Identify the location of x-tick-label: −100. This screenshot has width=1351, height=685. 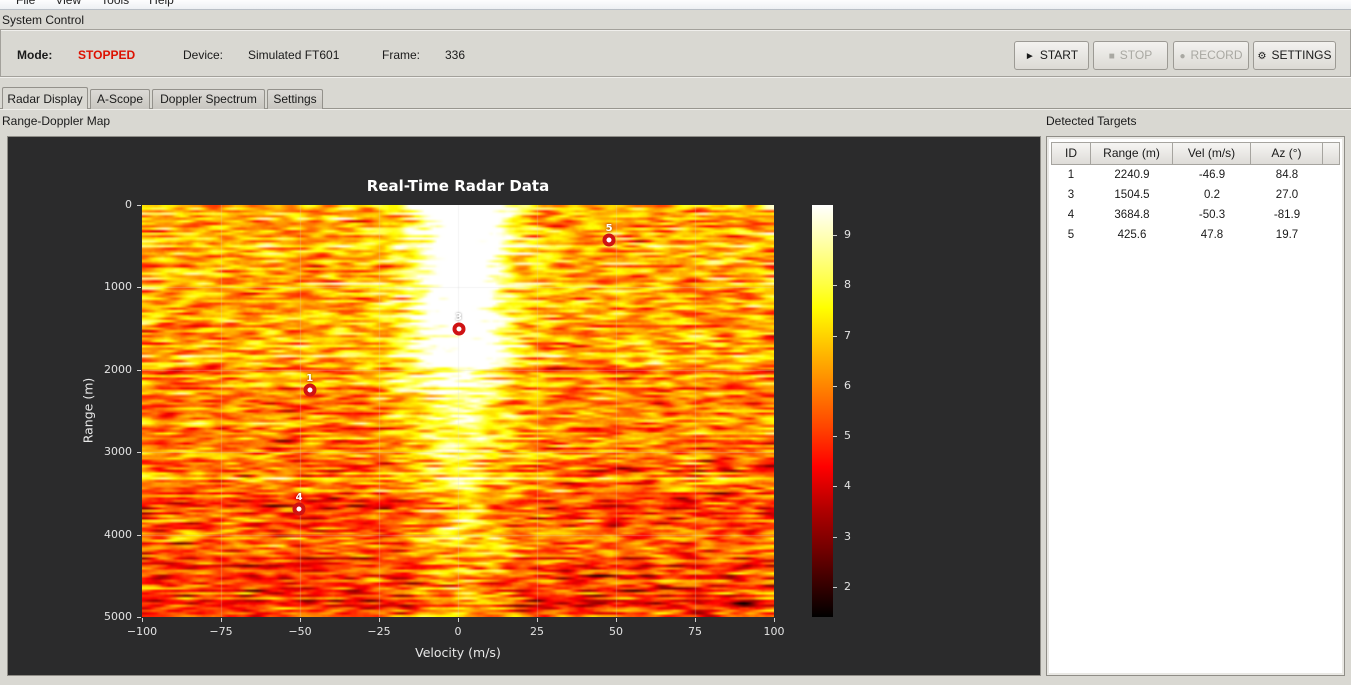
(142, 631).